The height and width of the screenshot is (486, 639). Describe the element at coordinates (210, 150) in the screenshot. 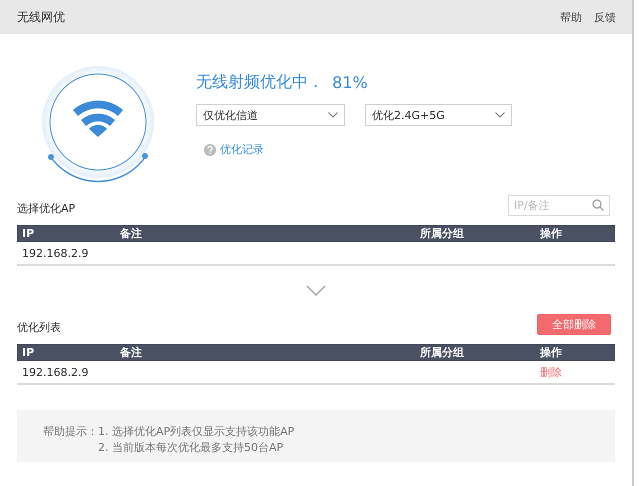

I see `help-icon` at that location.